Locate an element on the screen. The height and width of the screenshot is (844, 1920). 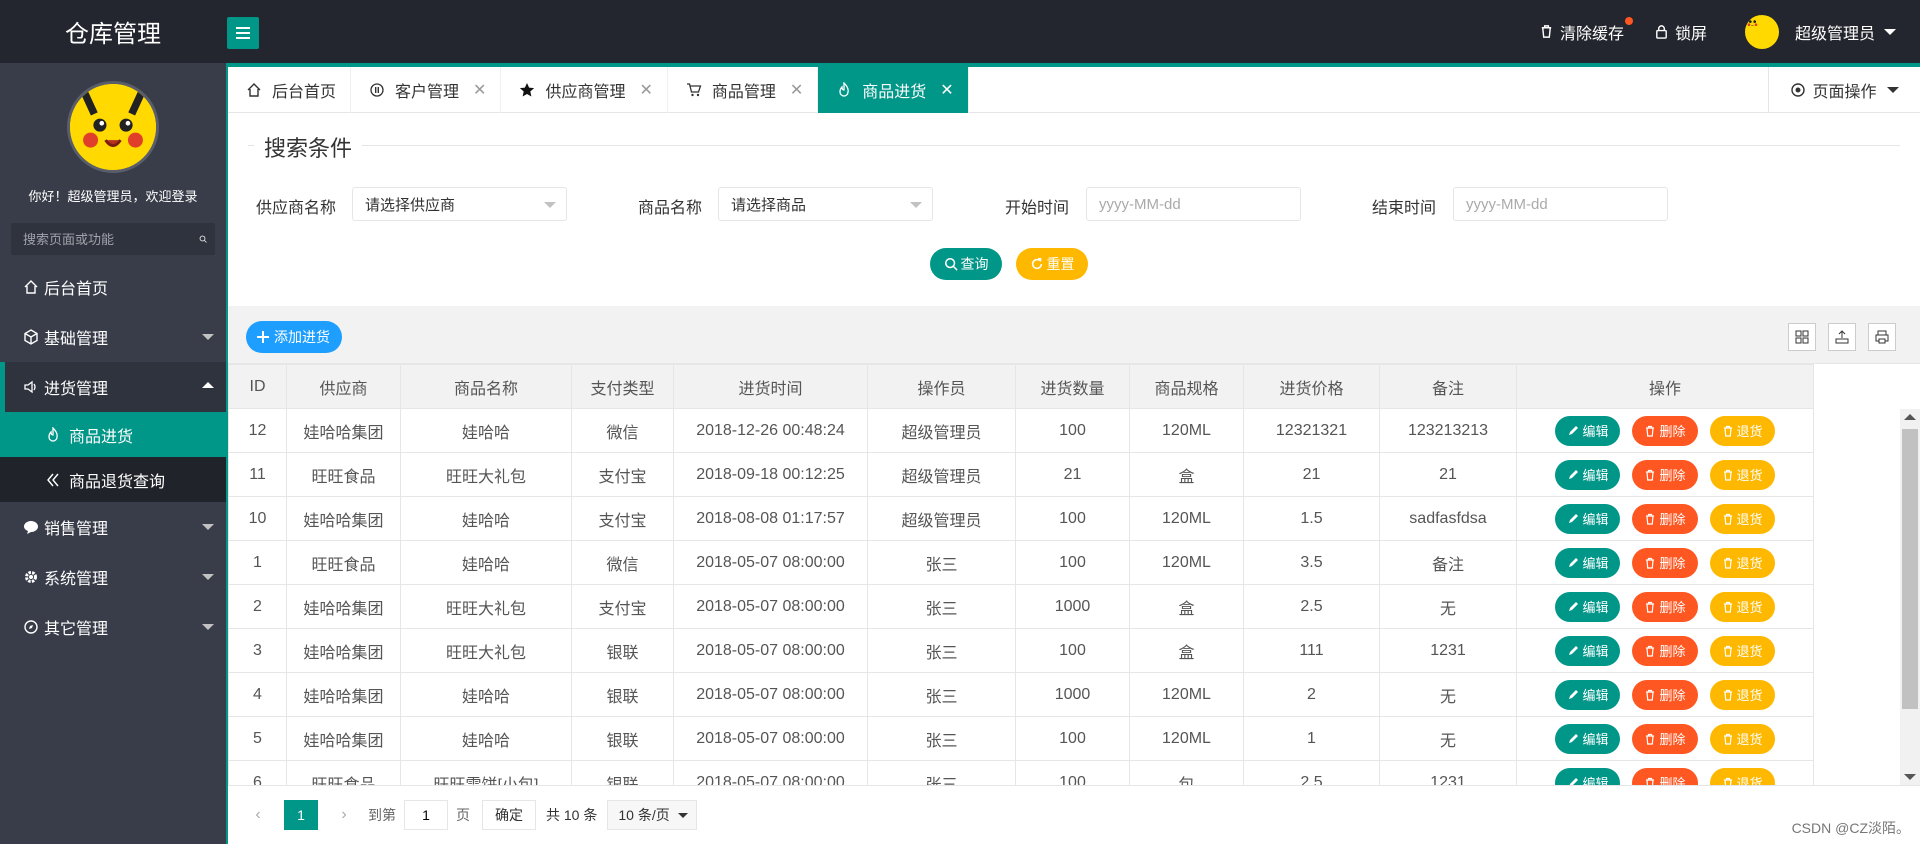
table-cell: 旺旺食品 is located at coordinates (343, 474).